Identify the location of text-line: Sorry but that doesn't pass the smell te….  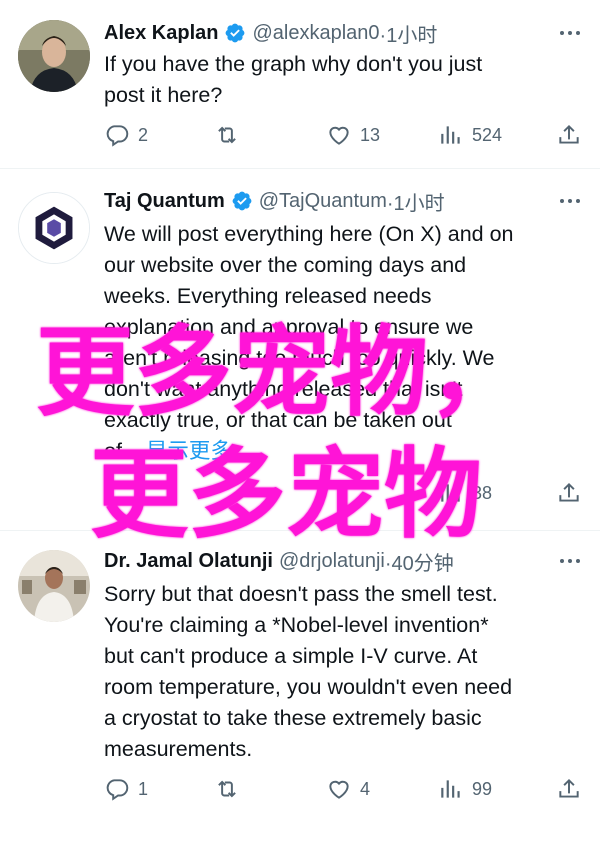
(301, 594).